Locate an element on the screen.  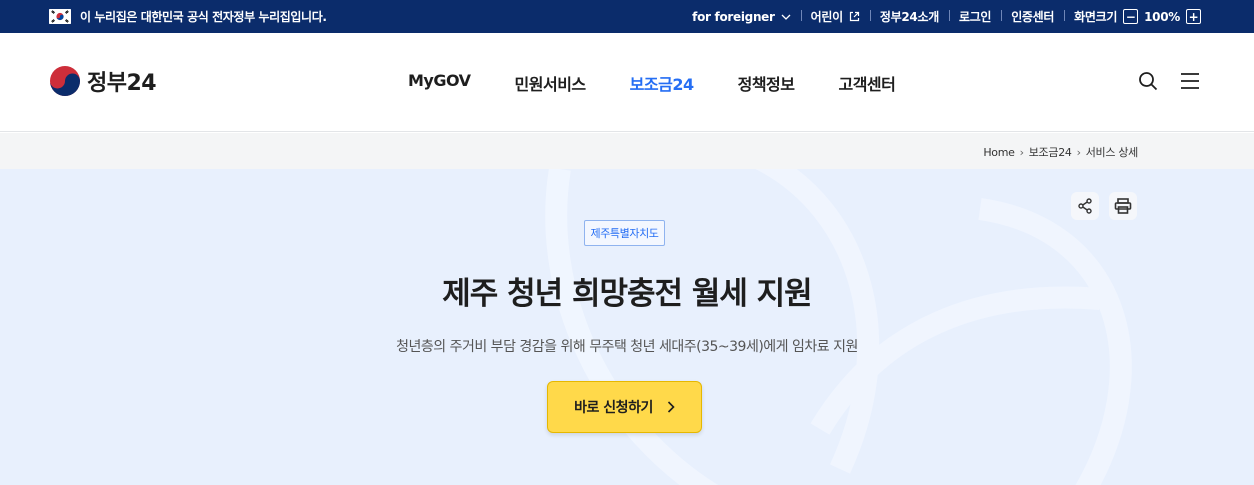
zoom-control: 화면크기 − 100% + is located at coordinates (1132, 16).